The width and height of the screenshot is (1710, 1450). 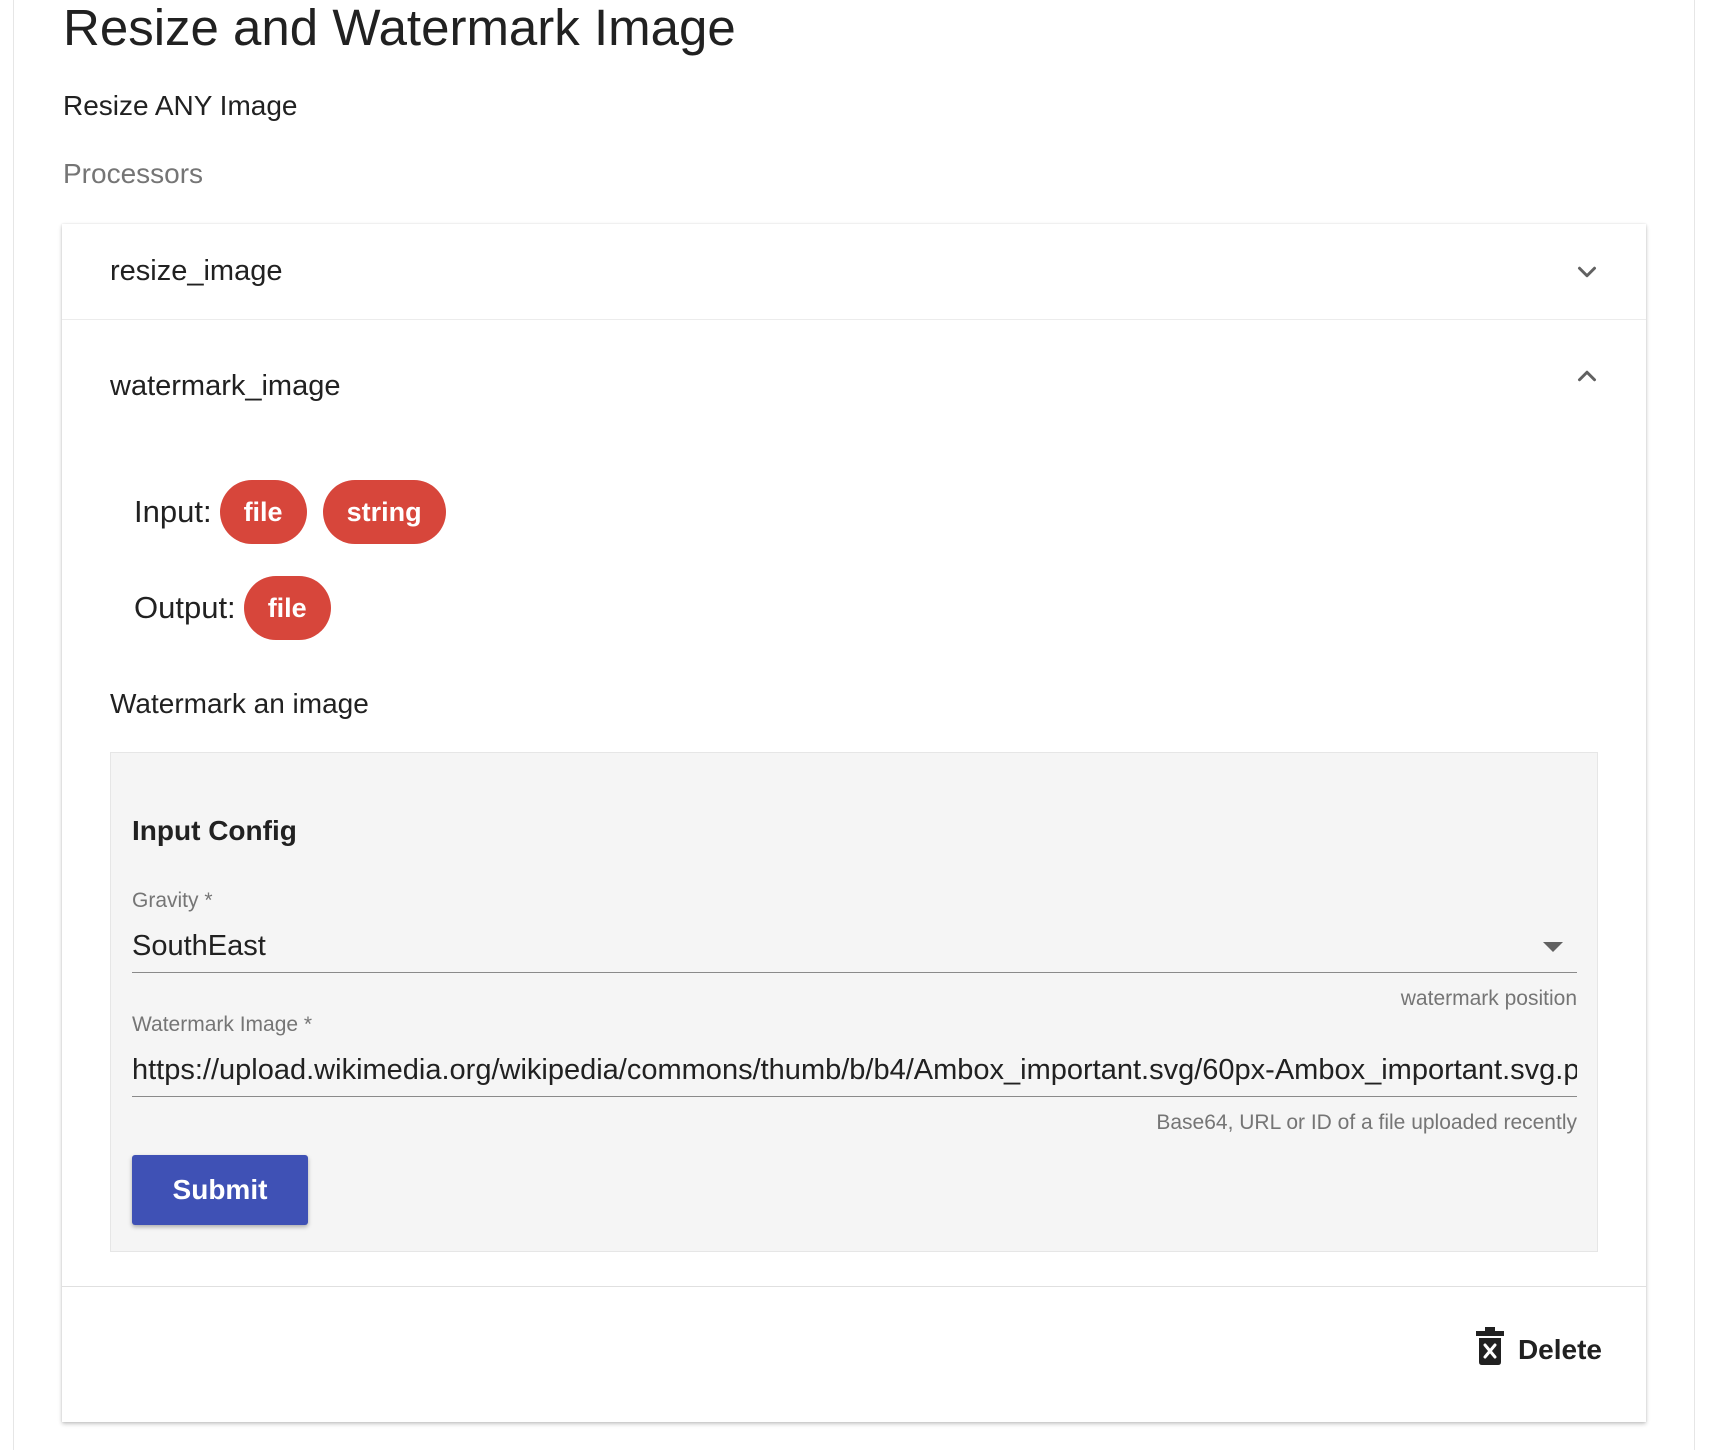 What do you see at coordinates (384, 512) in the screenshot?
I see `input-chip-string: string` at bounding box center [384, 512].